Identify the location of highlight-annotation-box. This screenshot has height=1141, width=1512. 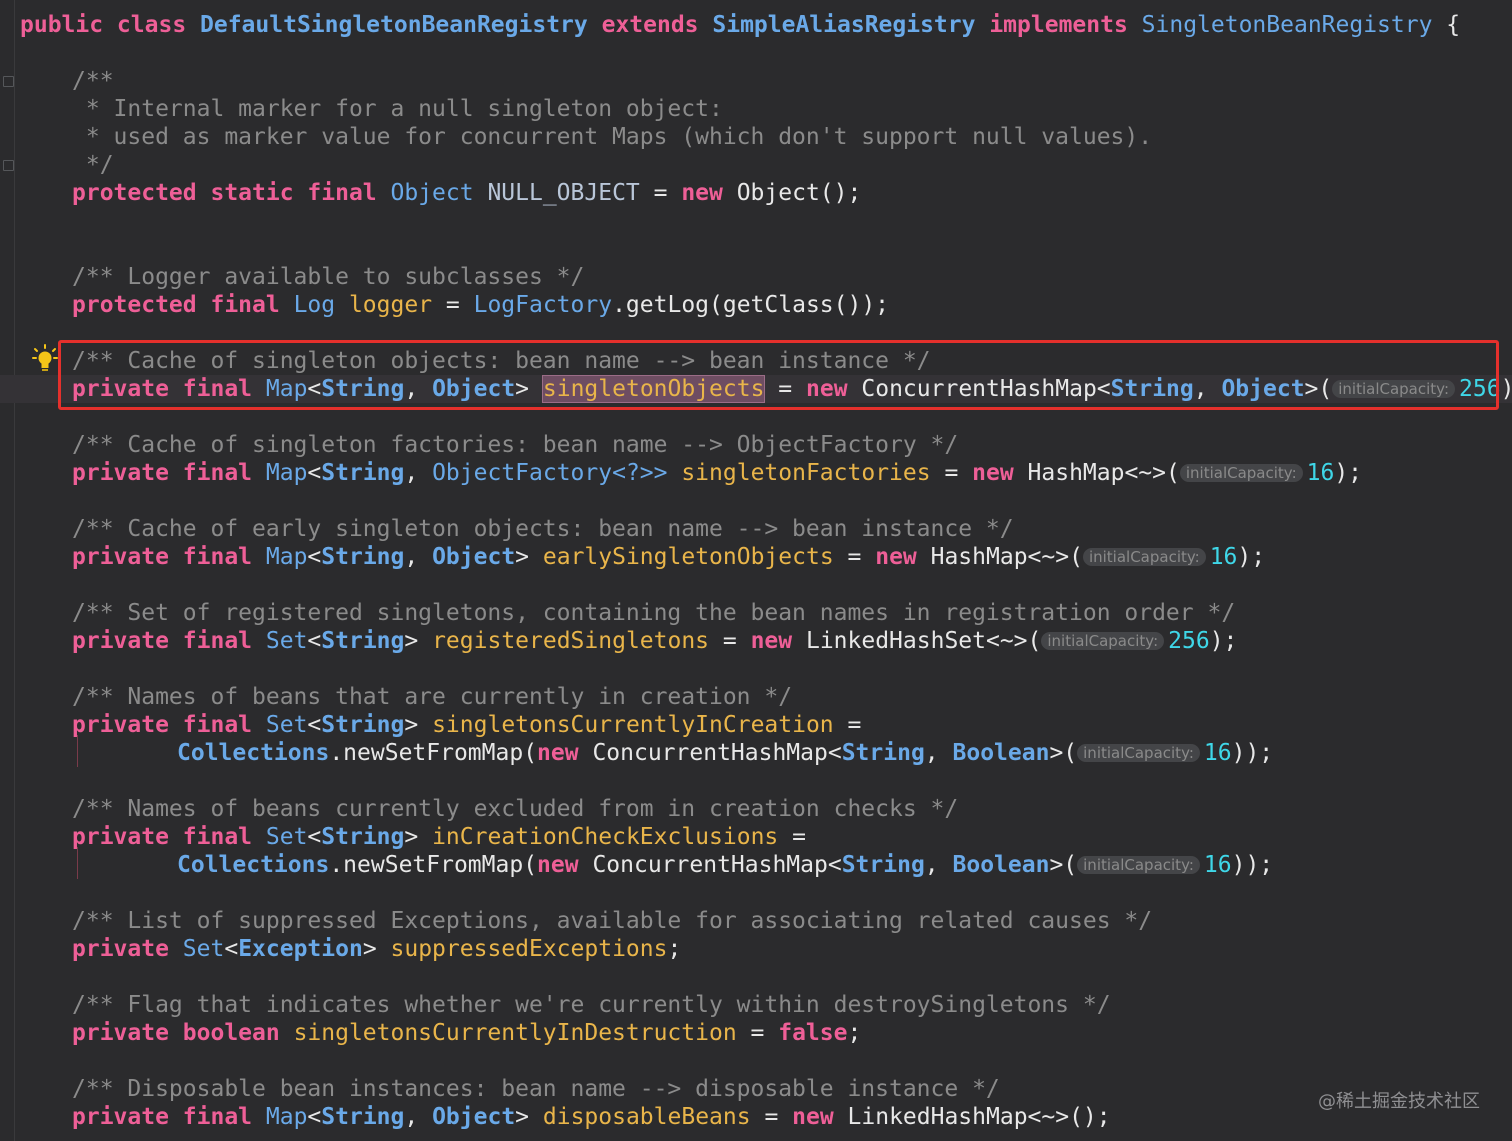
(778, 375).